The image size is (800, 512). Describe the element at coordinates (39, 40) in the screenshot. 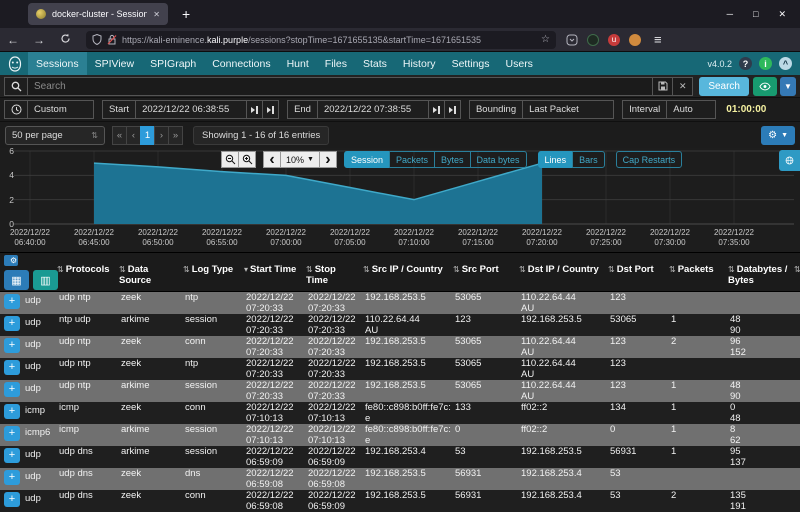

I see `forward-button: →` at that location.